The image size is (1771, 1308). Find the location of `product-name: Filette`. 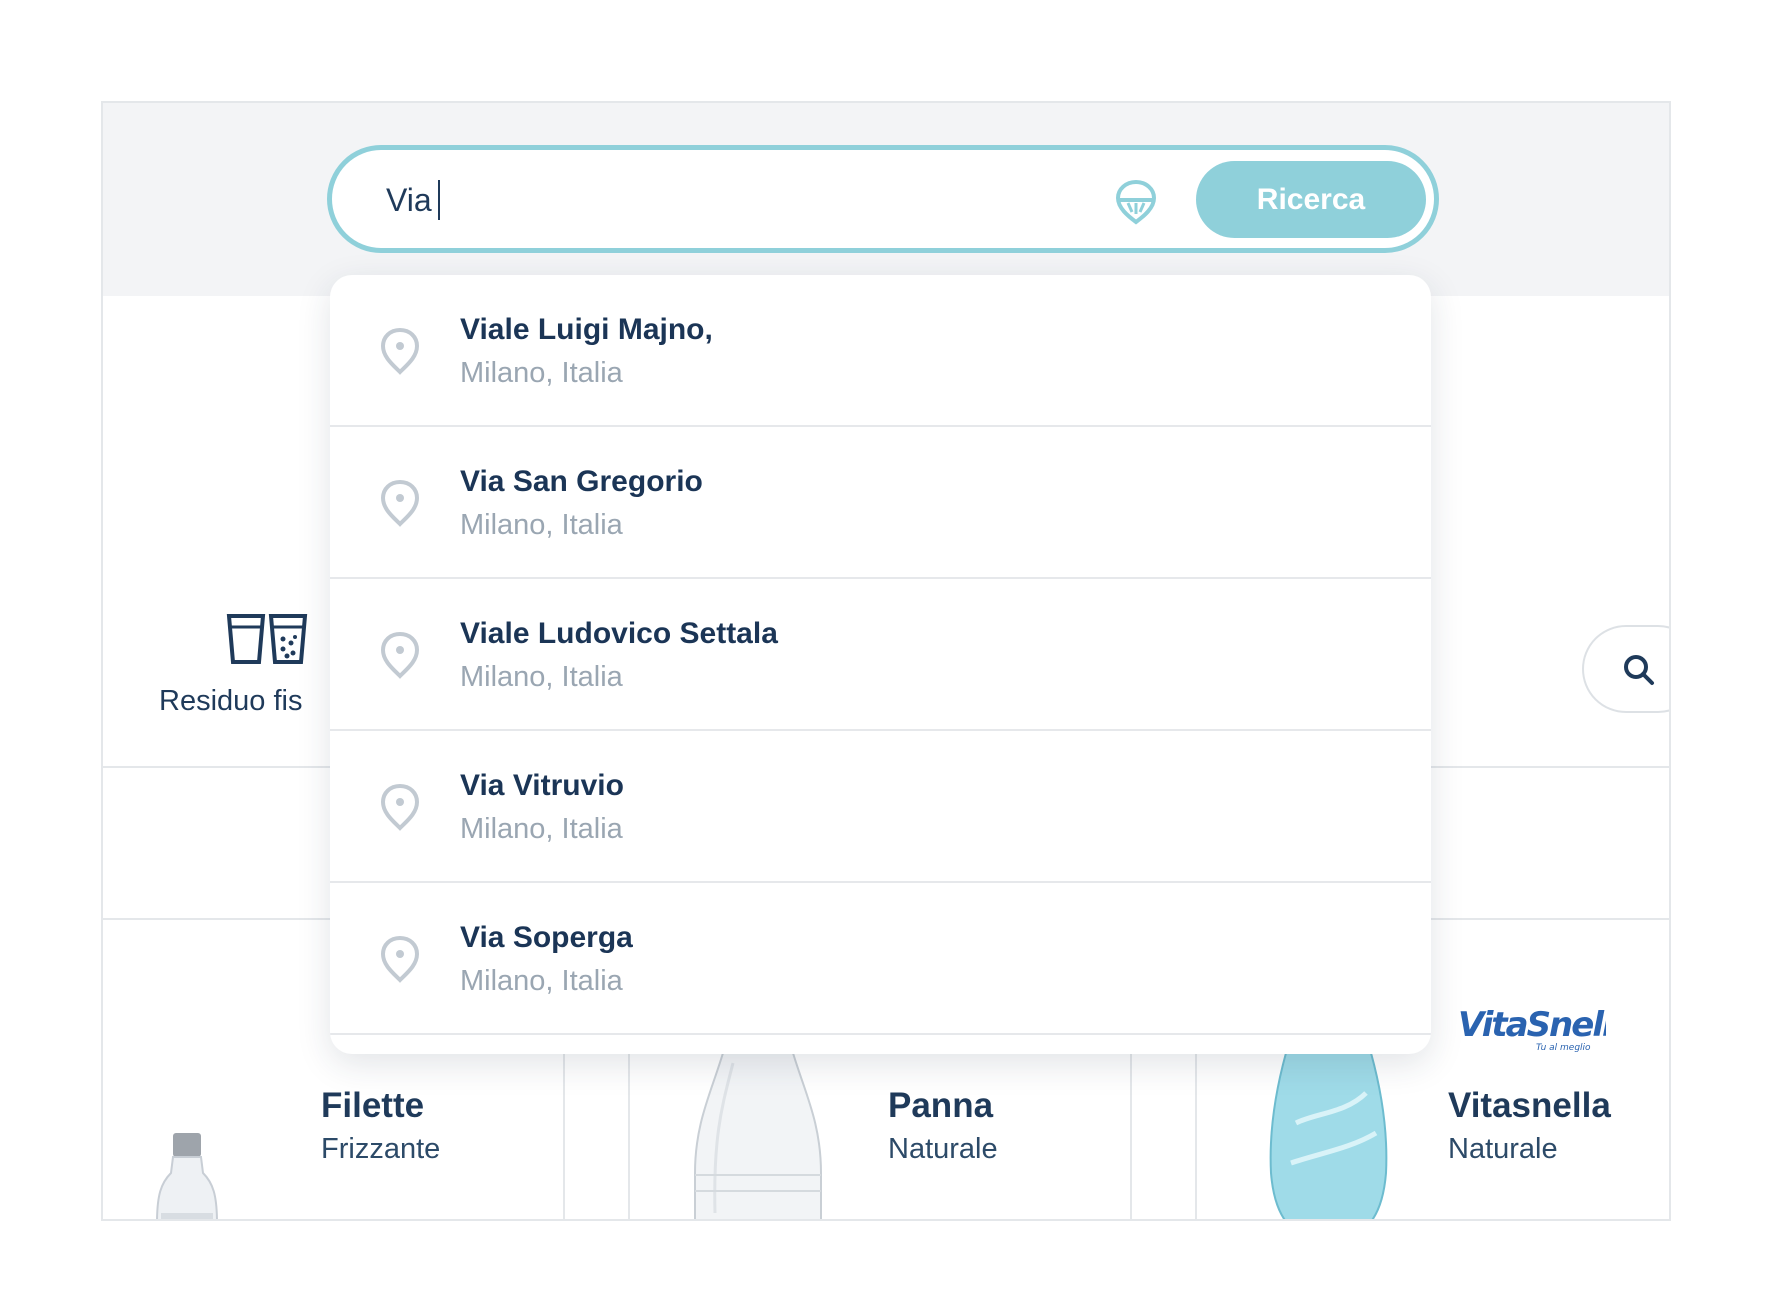

product-name: Filette is located at coordinates (372, 1106).